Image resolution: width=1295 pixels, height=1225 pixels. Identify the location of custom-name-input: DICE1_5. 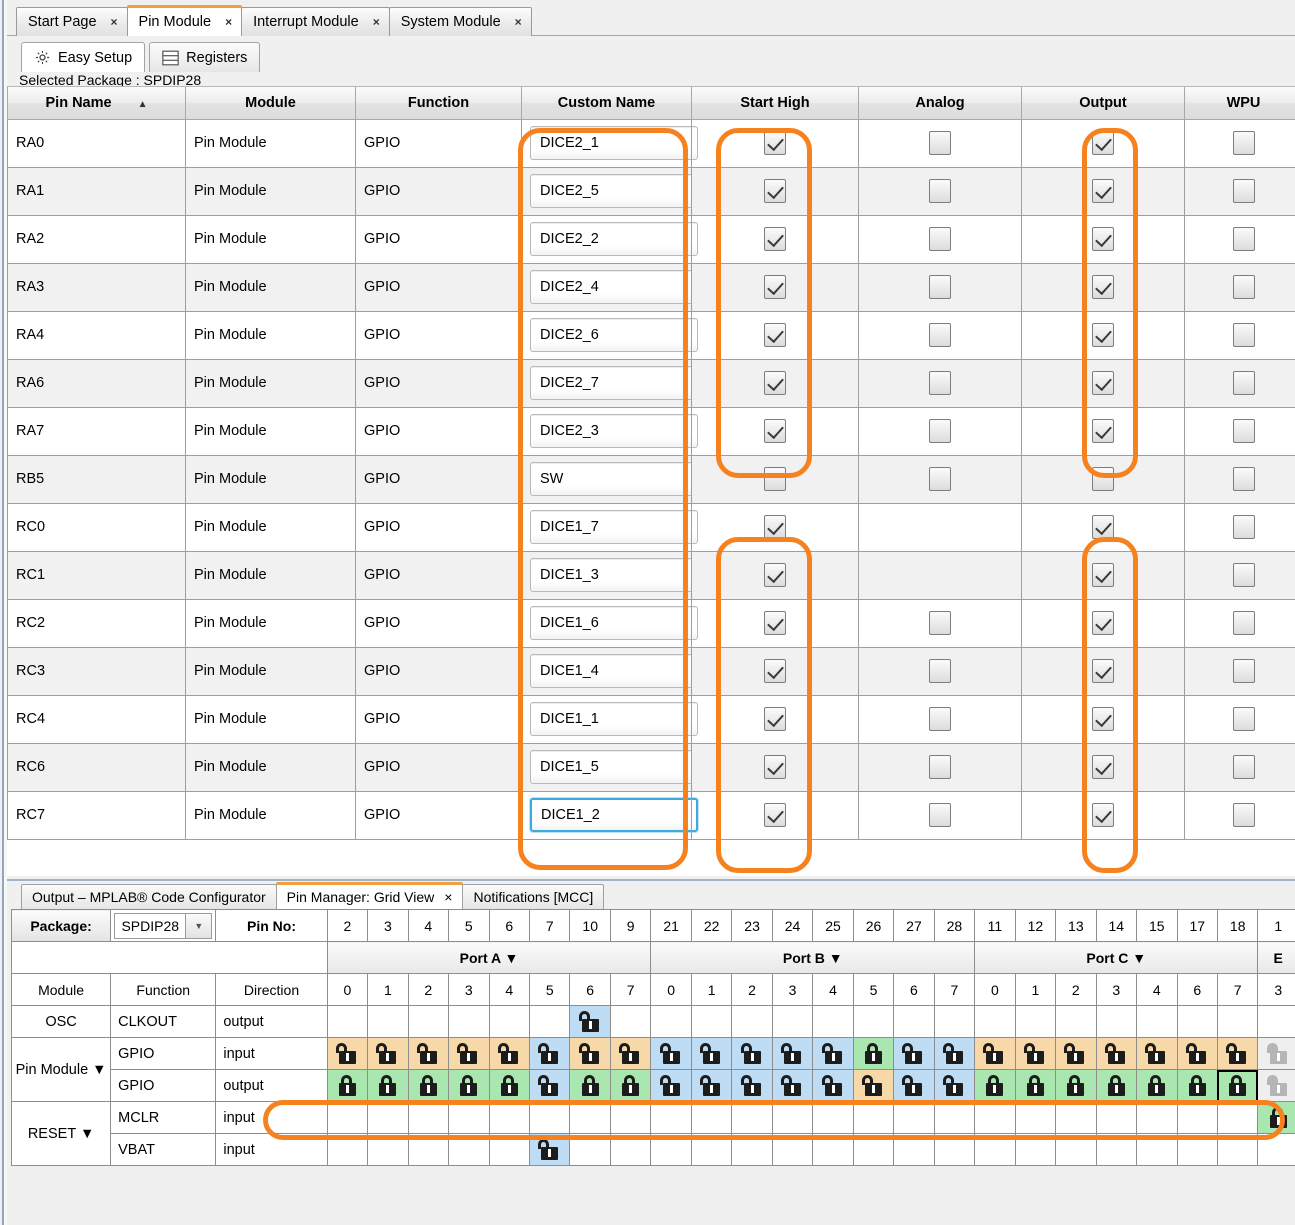
(614, 767).